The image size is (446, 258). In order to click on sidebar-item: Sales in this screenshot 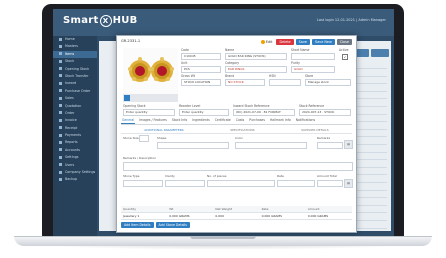, I will do `click(75, 98)`.